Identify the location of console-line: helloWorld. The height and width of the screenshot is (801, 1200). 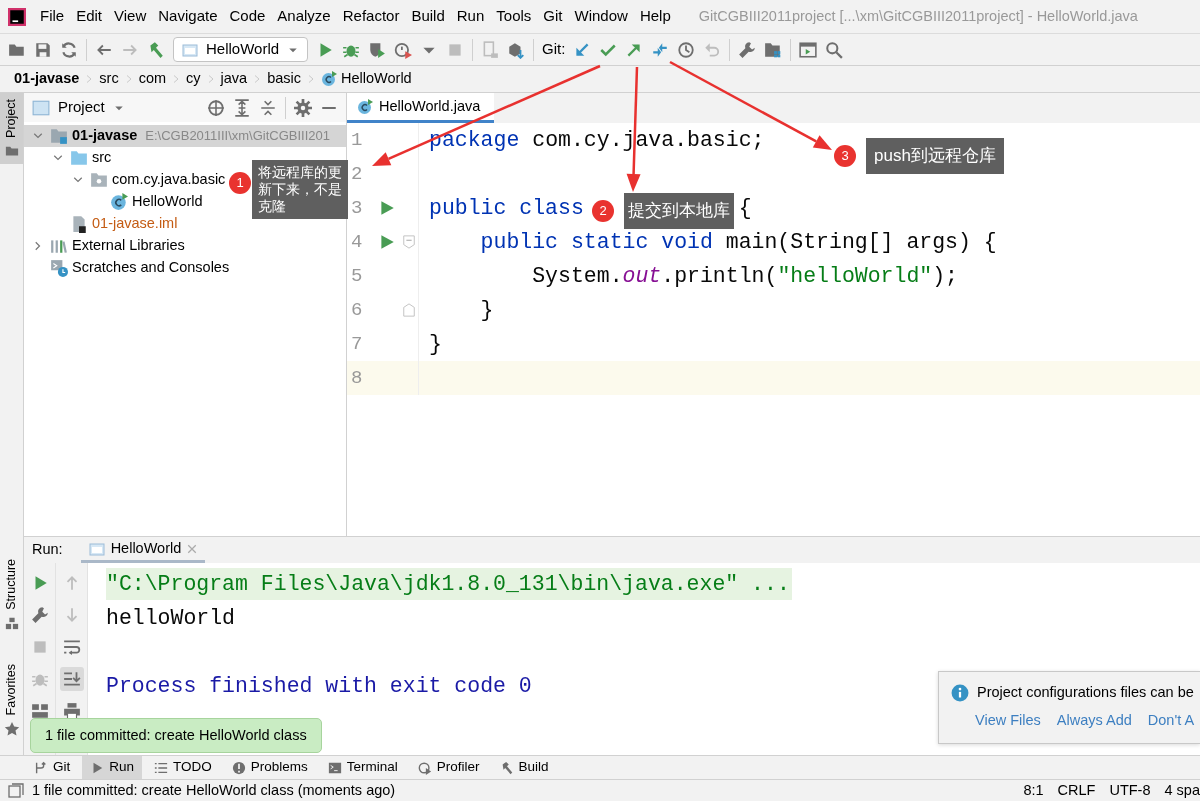
(171, 618).